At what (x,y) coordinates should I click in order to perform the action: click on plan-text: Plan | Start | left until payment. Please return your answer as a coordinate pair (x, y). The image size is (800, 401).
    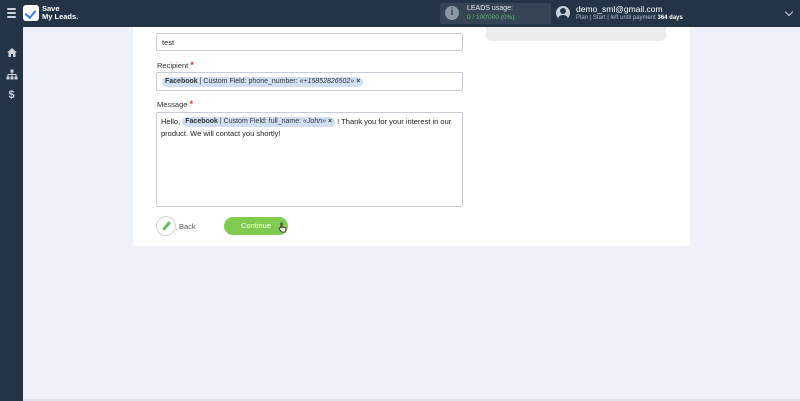
    Looking at the image, I should click on (616, 18).